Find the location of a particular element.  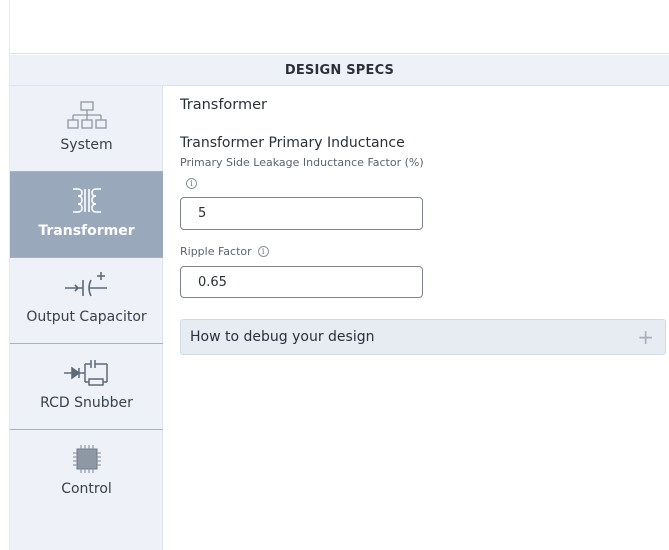

sidebar-item-rcd-snubber: RCD Snubber is located at coordinates (86, 387).